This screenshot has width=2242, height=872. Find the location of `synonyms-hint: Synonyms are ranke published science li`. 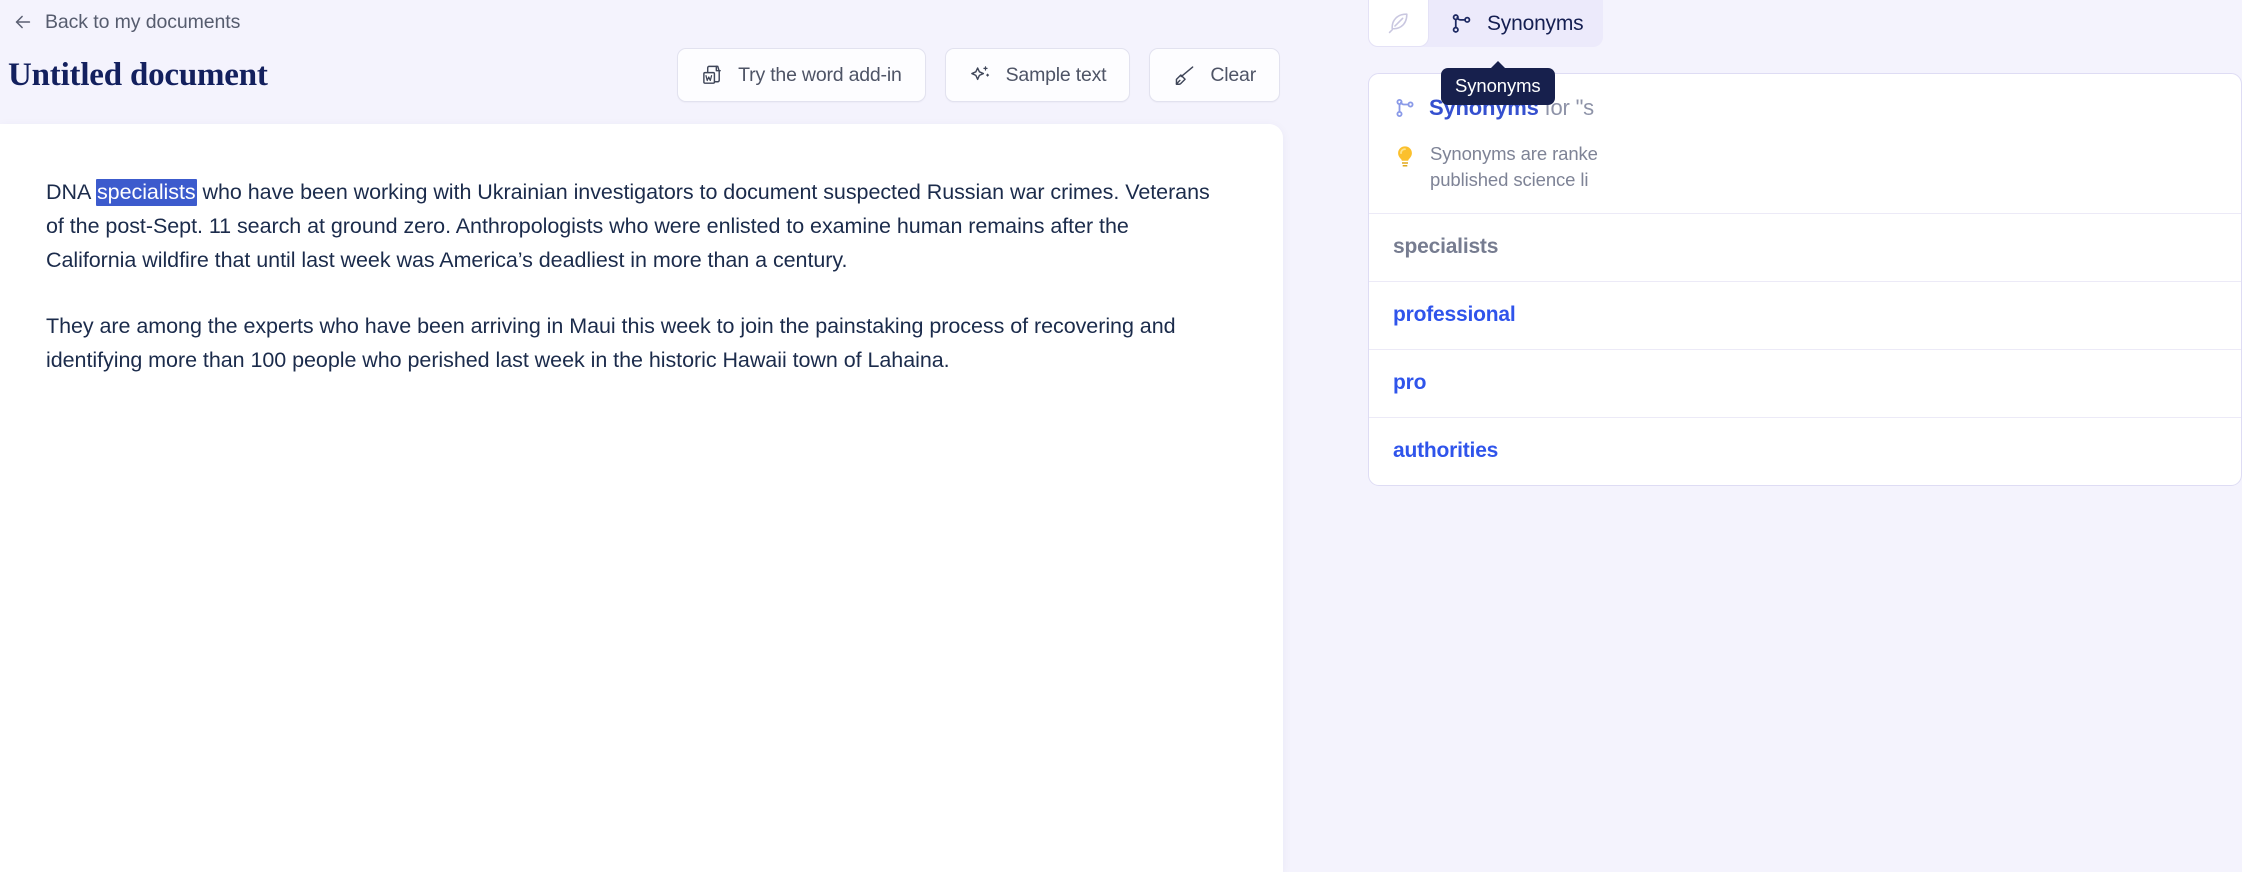

synonyms-hint: Synonyms are ranke published science li is located at coordinates (1805, 170).